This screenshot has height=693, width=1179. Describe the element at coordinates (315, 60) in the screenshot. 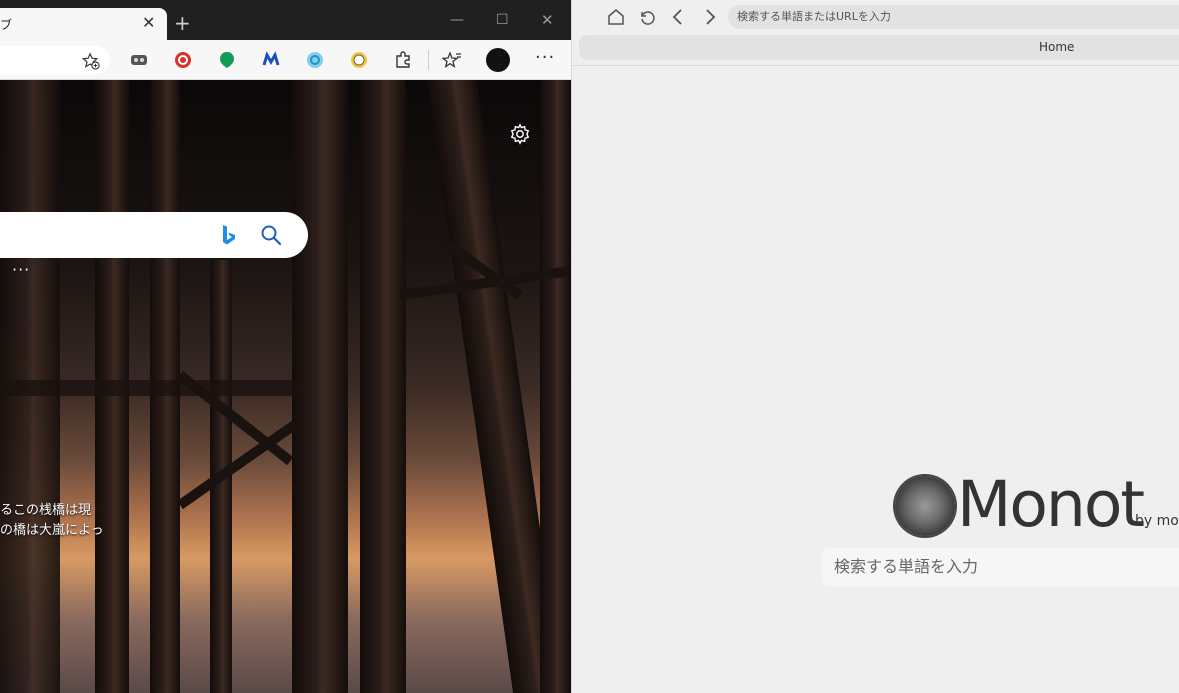

I see `blue-circle-extension-icon` at that location.